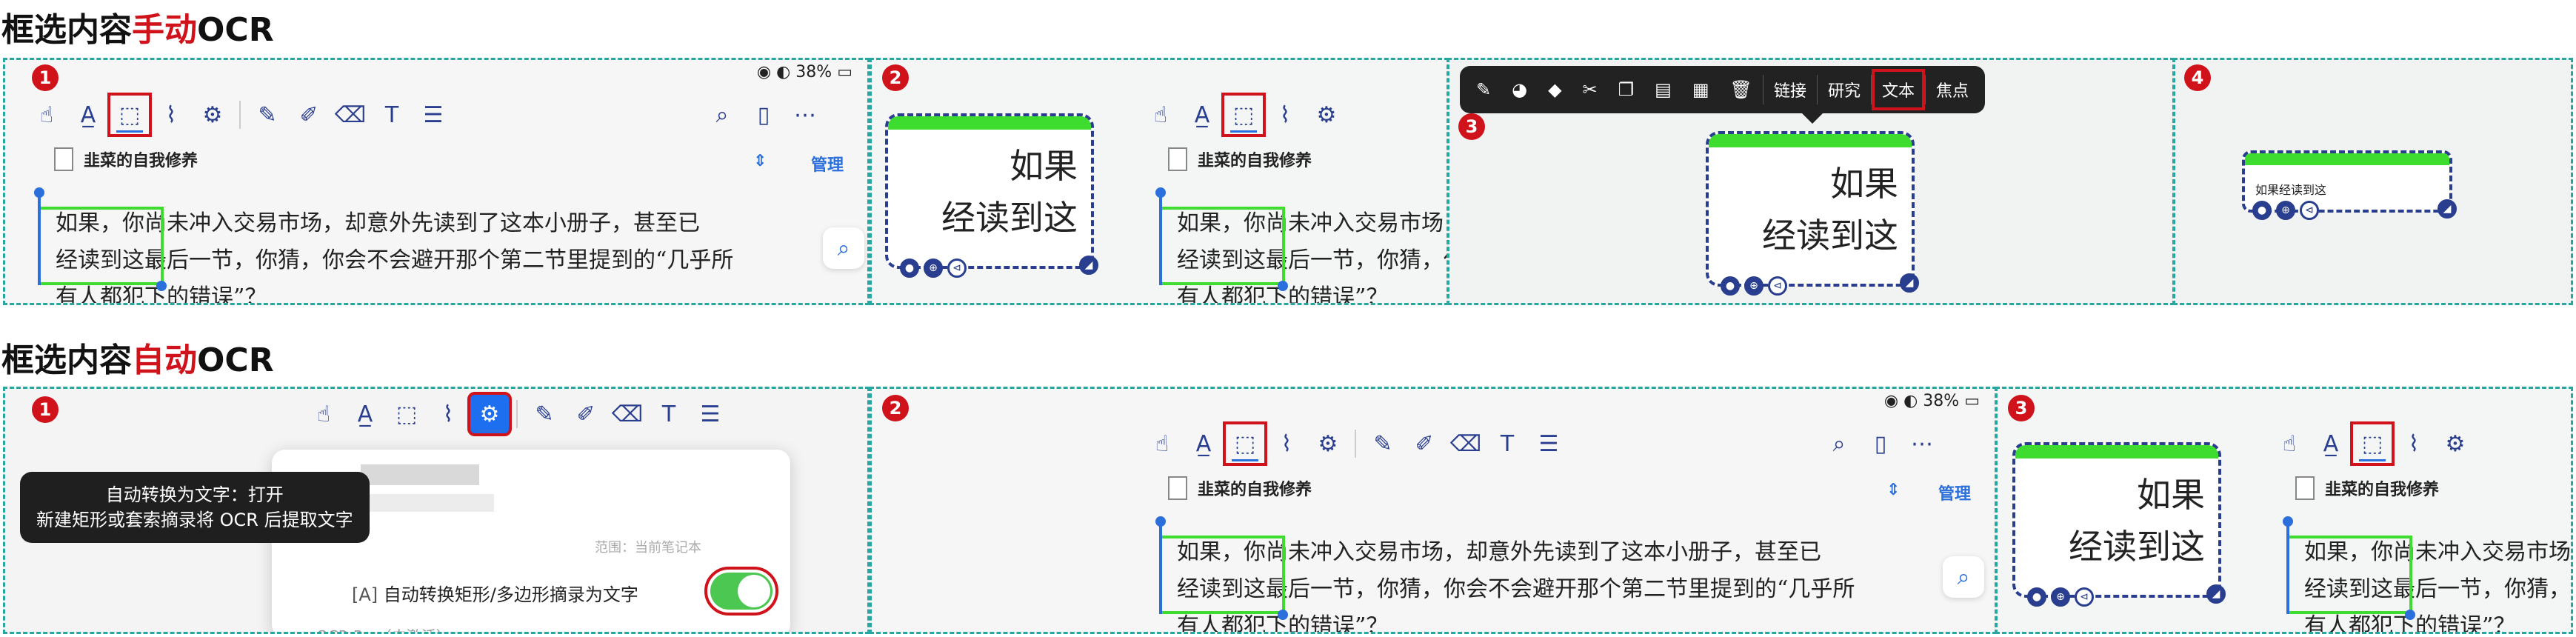 The width and height of the screenshot is (2576, 637). Describe the element at coordinates (1590, 89) in the screenshot. I see `scissors-icon: ✂` at that location.